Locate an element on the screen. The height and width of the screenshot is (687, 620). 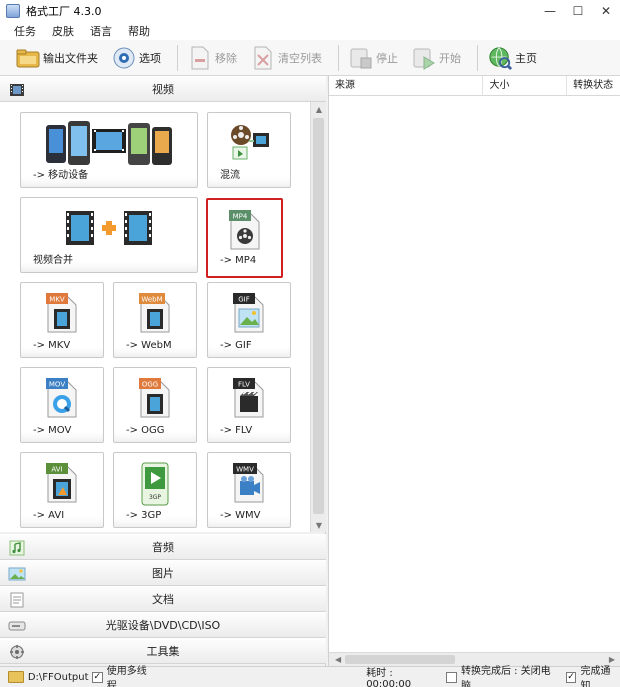
notify-option: ✓ 完成通知 is located at coordinates (592, 674).